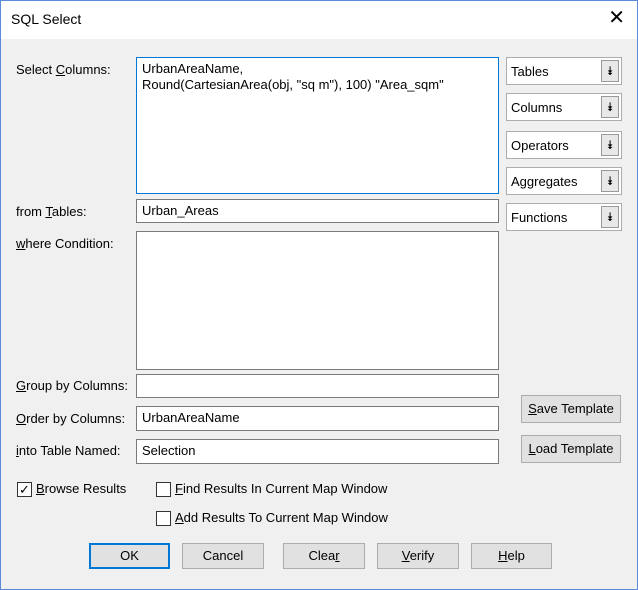 The image size is (638, 590). Describe the element at coordinates (418, 556) in the screenshot. I see `verify-button: Verify` at that location.